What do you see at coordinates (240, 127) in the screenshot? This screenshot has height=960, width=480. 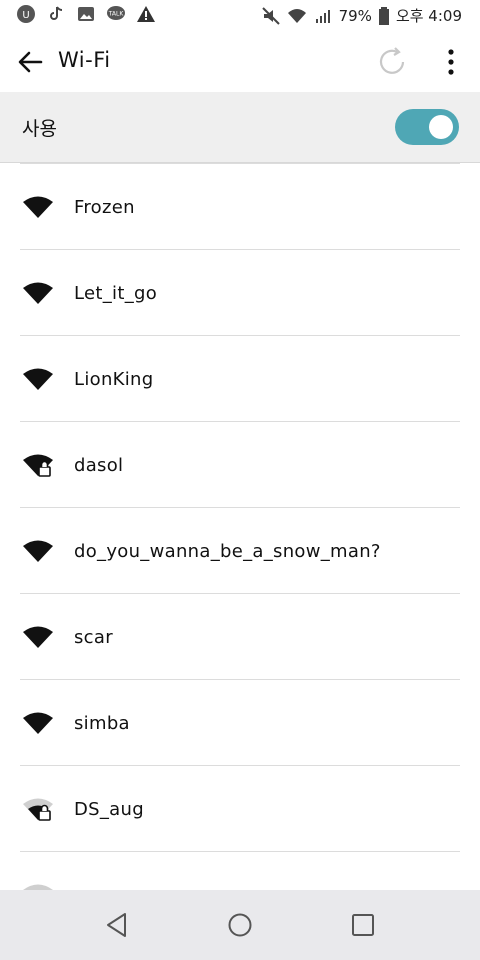 I see `wifi-toggle-row: 사용` at bounding box center [240, 127].